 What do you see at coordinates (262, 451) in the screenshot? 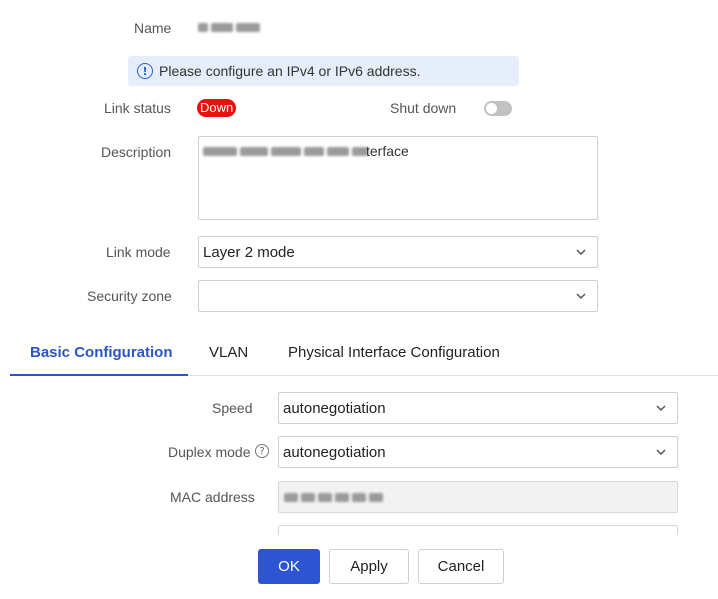
I see `help-icon: ?` at bounding box center [262, 451].